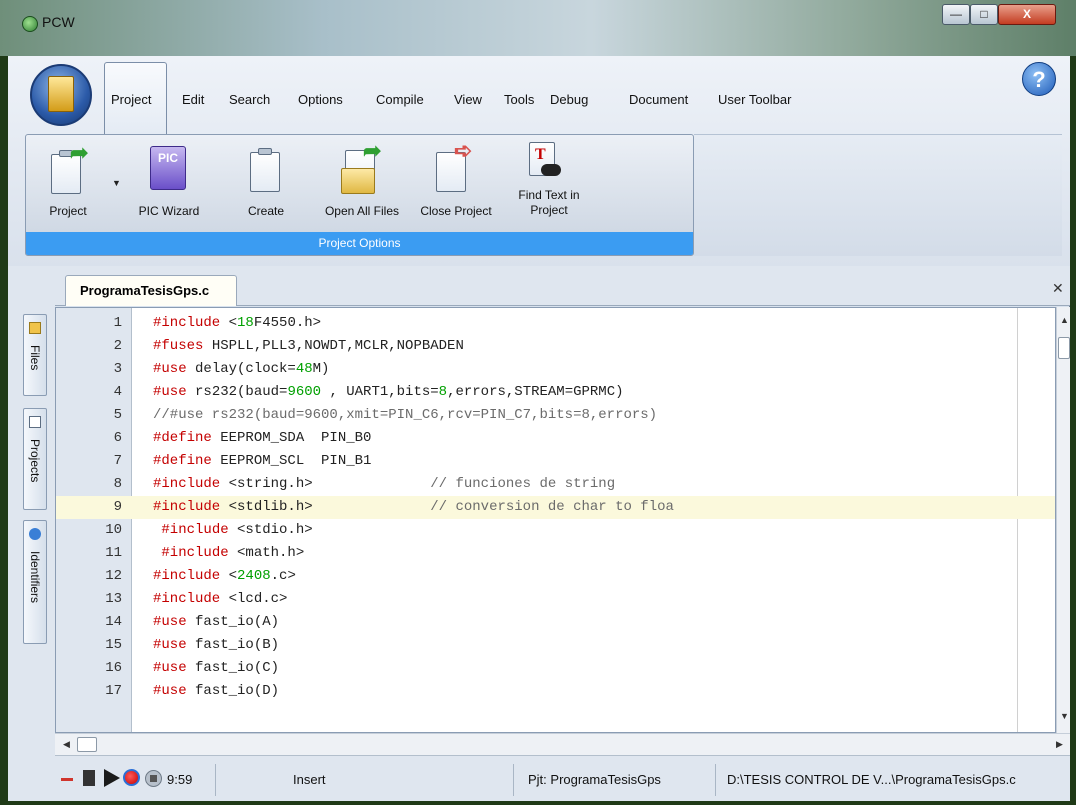 The image size is (1076, 805). What do you see at coordinates (956, 14) in the screenshot?
I see `minimize-button: —` at bounding box center [956, 14].